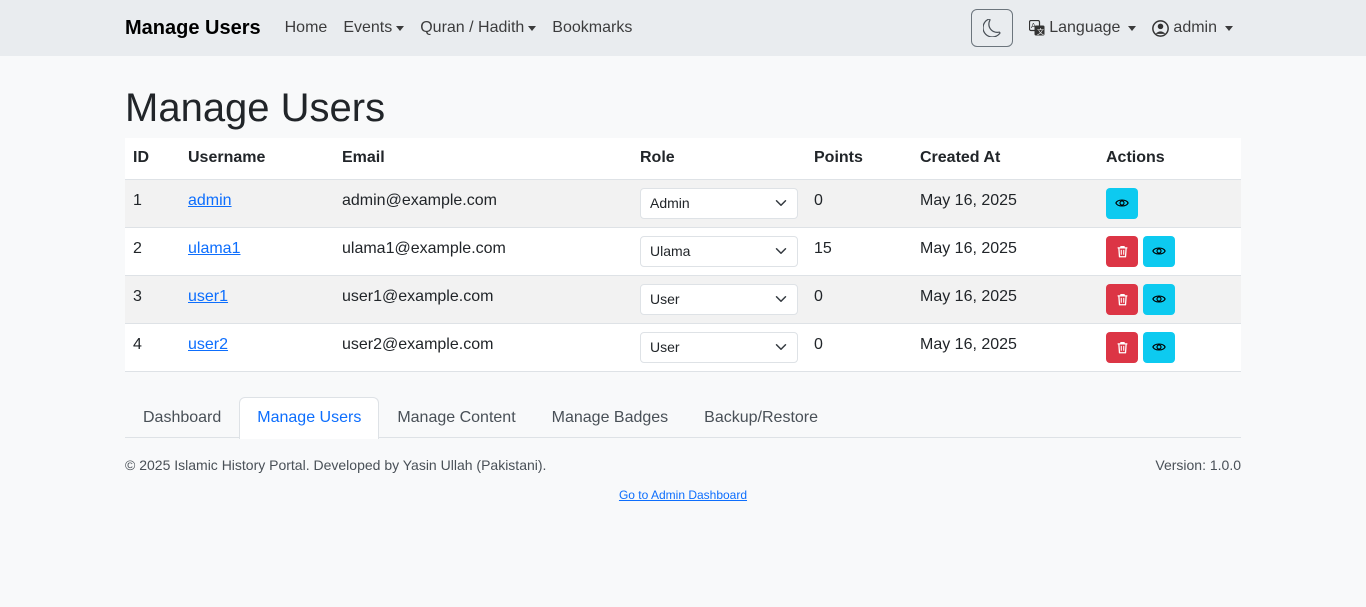 The width and height of the screenshot is (1366, 607). What do you see at coordinates (483, 251) in the screenshot?
I see `cell-email: ulama1@example.com` at bounding box center [483, 251].